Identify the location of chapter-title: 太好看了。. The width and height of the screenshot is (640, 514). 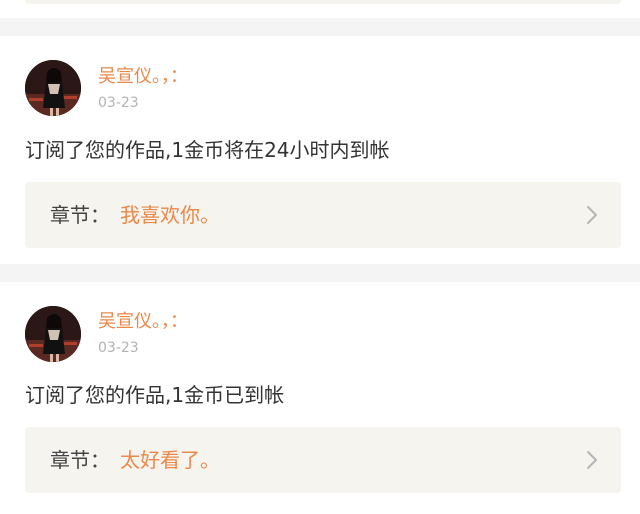
(170, 460).